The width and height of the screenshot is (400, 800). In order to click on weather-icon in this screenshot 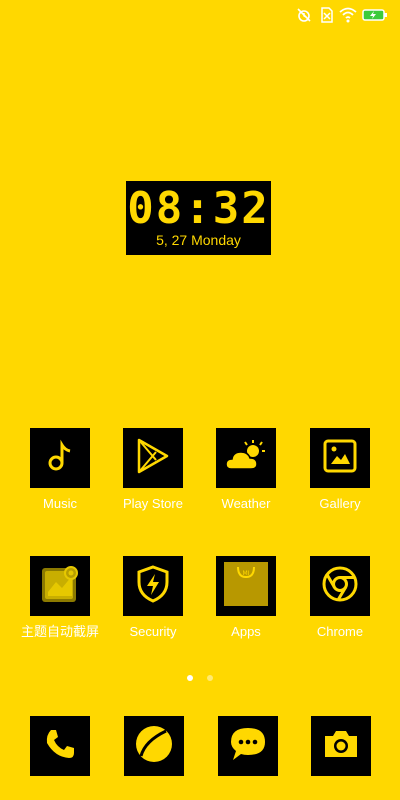, I will do `click(246, 458)`.